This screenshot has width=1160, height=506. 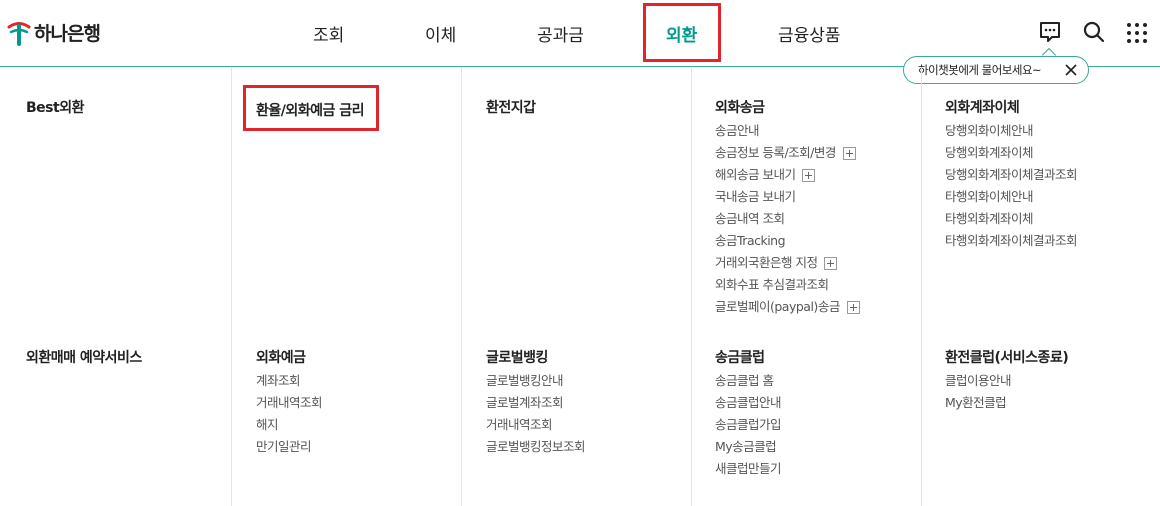 I want to click on list-item-label: 송금클럽안내, so click(x=748, y=402).